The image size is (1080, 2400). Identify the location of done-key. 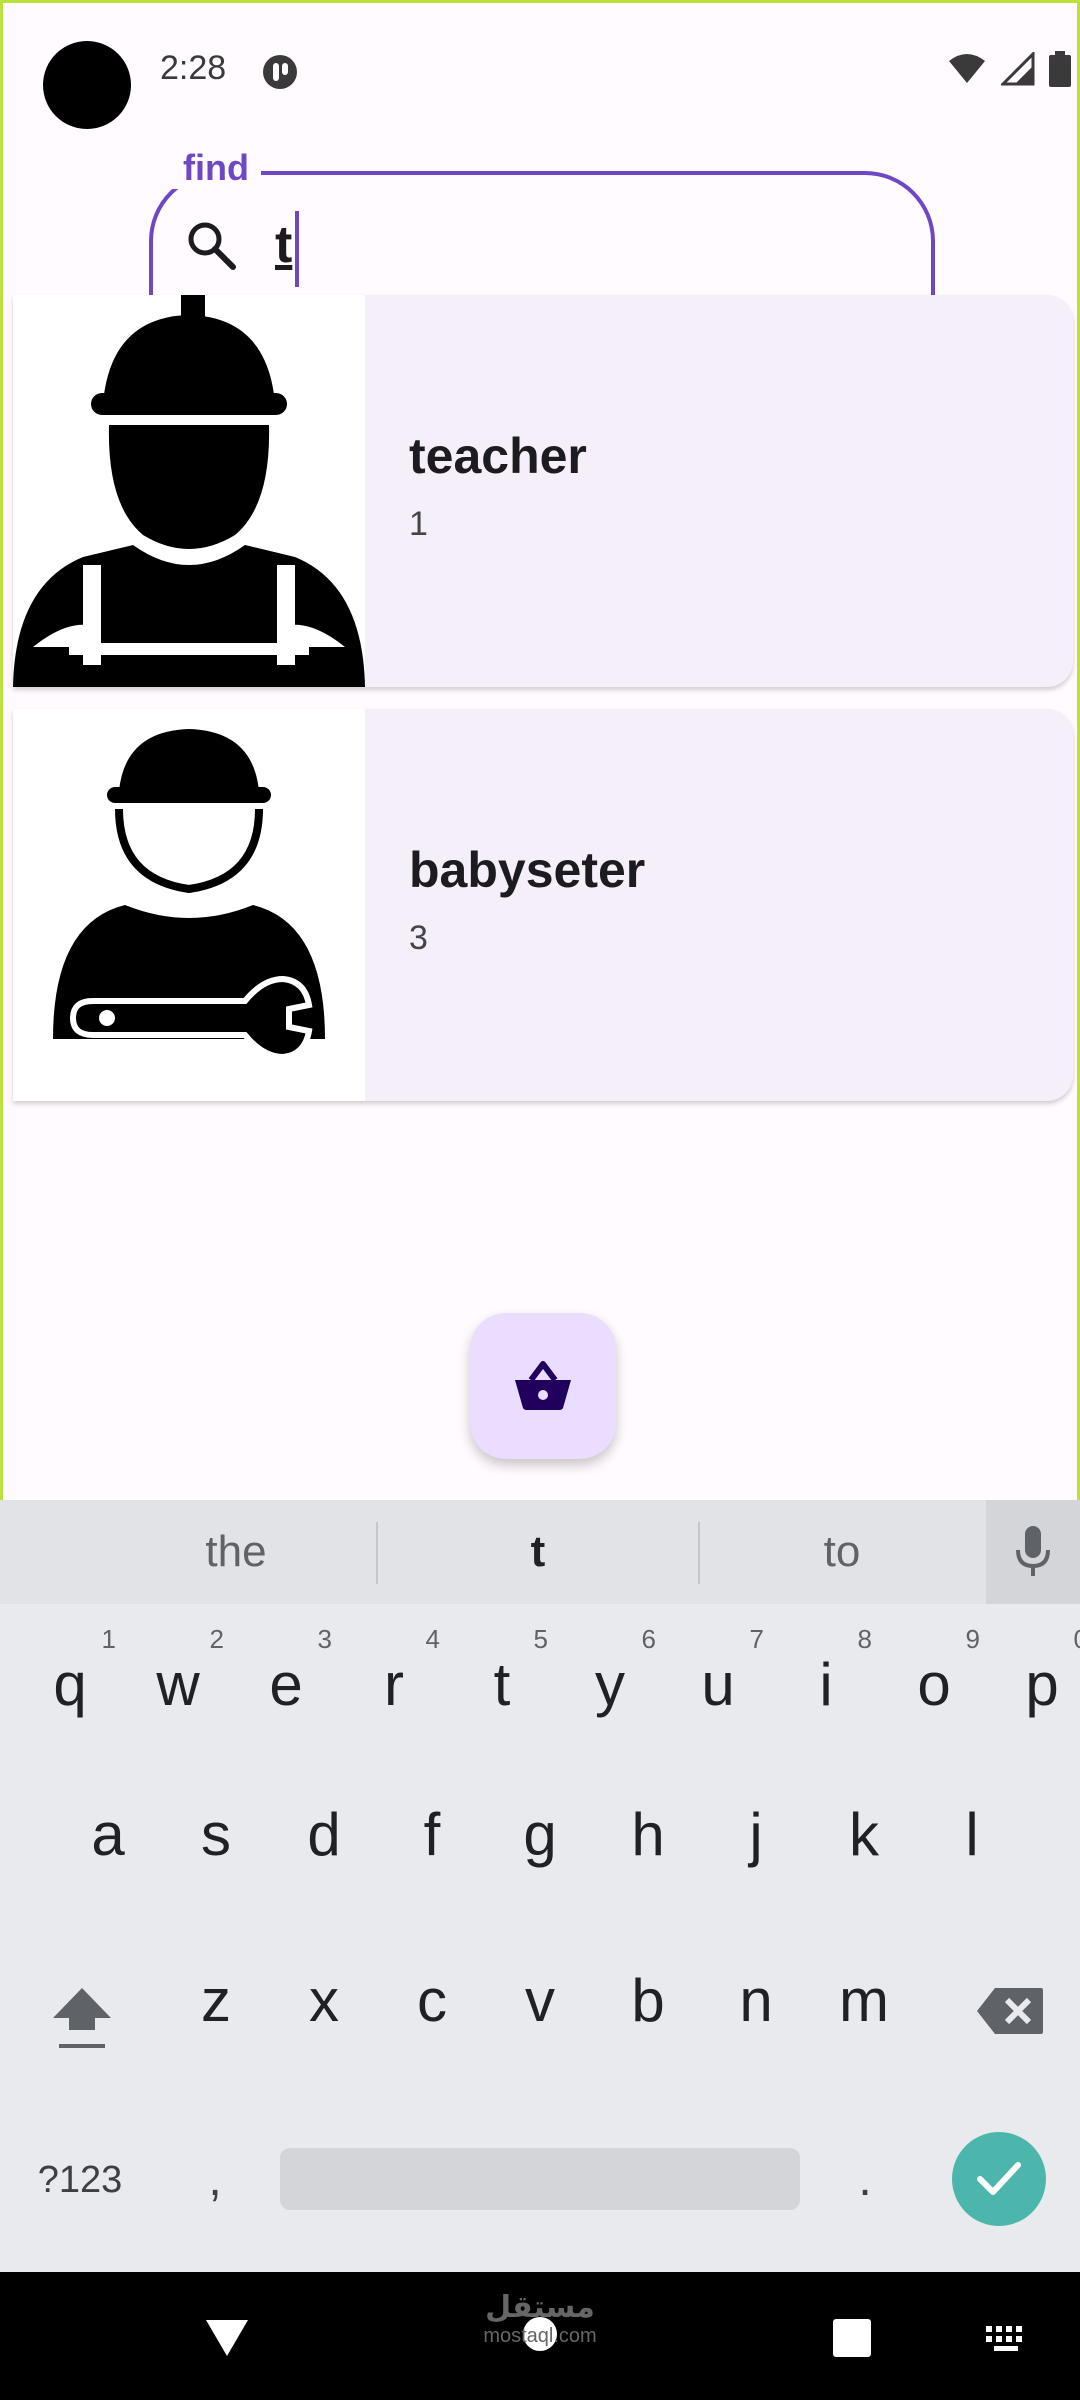
(999, 2179).